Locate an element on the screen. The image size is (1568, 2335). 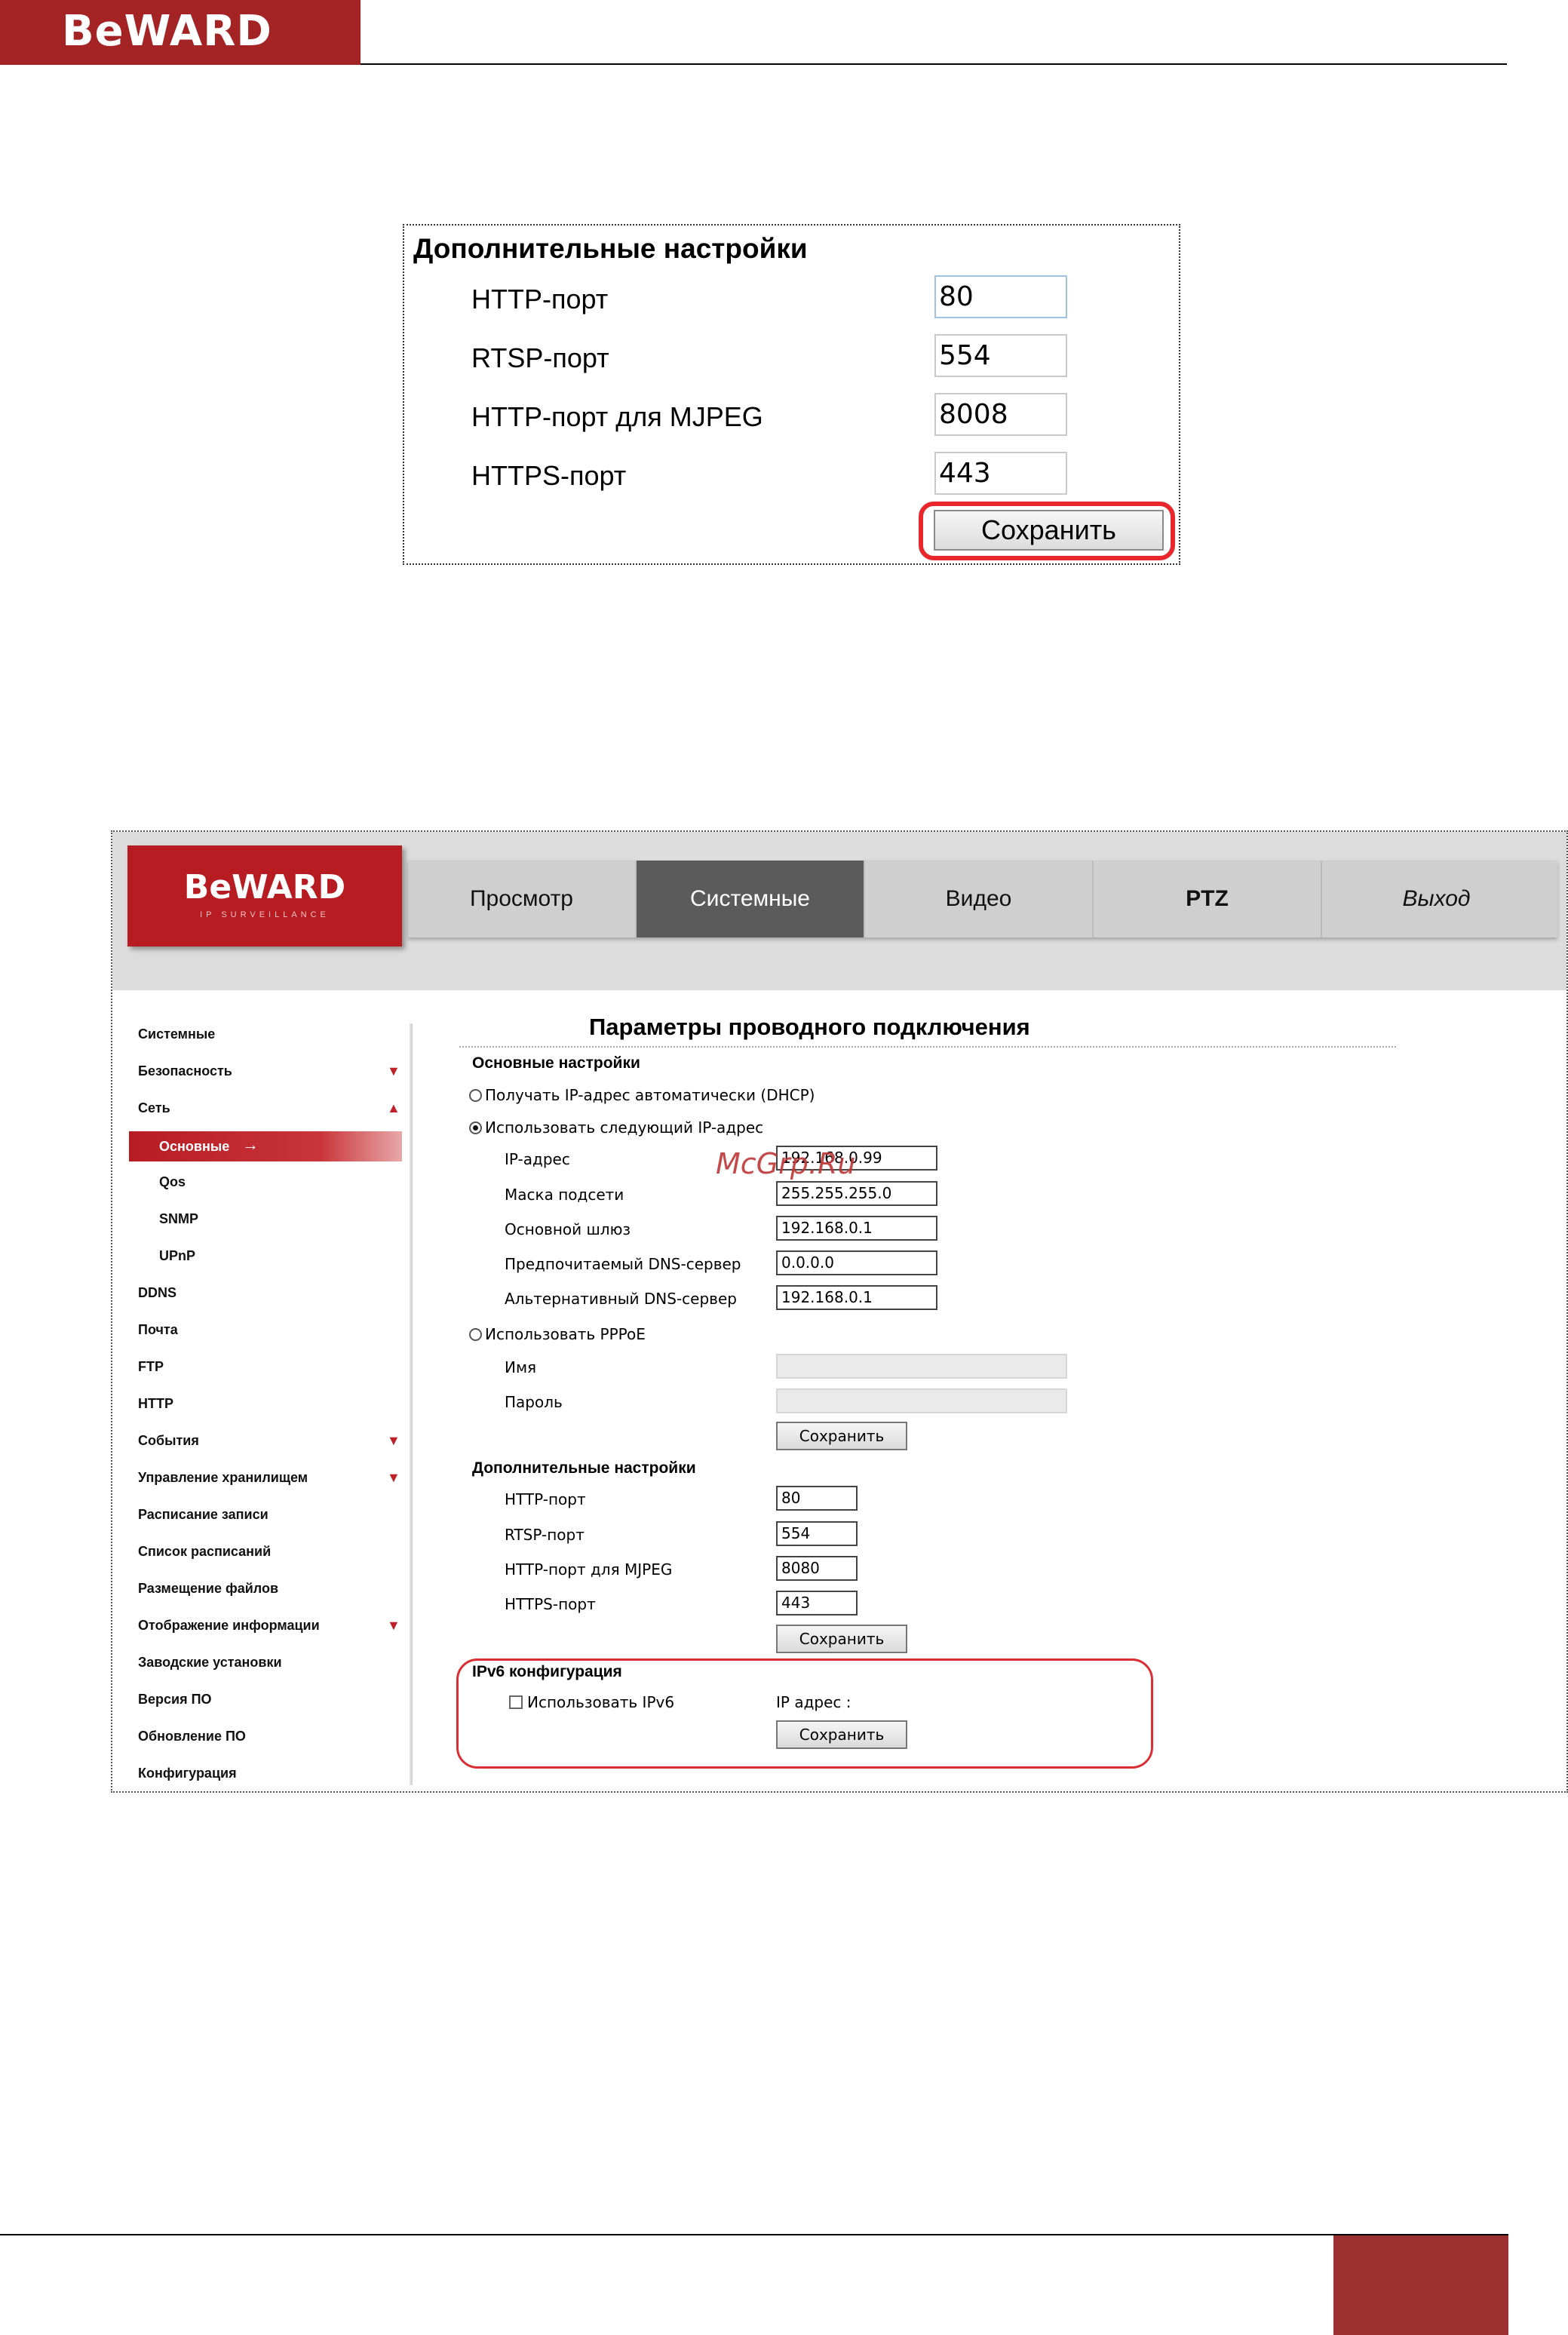
alternate-dns-label: Альтернативный DNS-сервер is located at coordinates (621, 1299).